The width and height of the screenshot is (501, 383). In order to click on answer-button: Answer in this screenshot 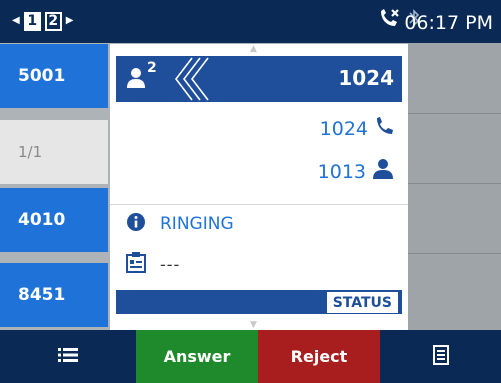, I will do `click(197, 356)`.